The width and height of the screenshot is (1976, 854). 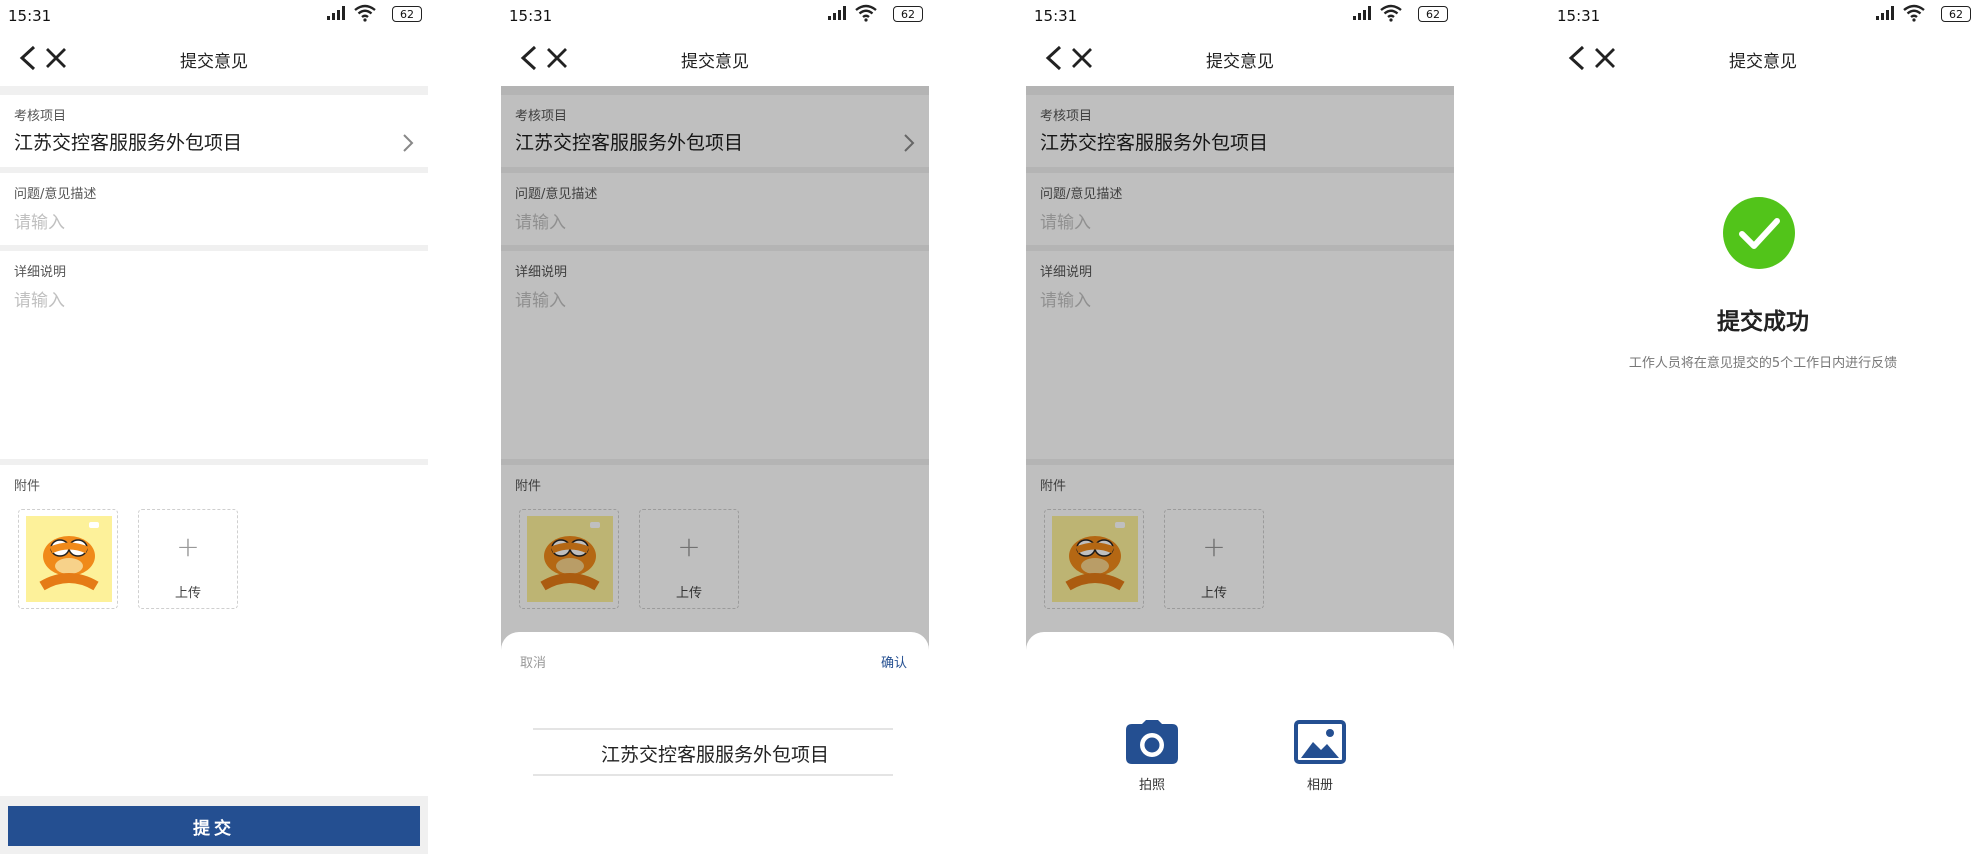 What do you see at coordinates (1240, 743) in the screenshot?
I see `media-action-sheet: 拍照 相册` at bounding box center [1240, 743].